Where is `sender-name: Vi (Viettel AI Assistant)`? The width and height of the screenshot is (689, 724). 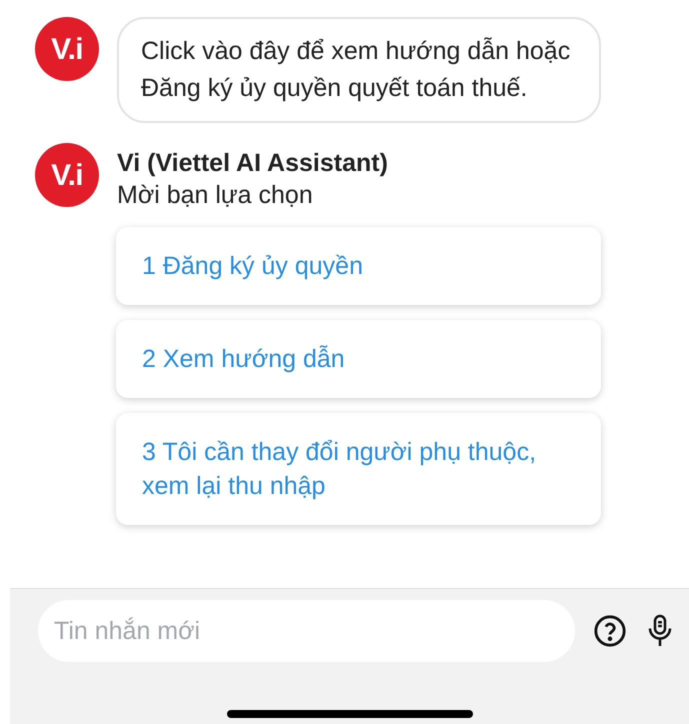 sender-name: Vi (Viettel AI Assistant) is located at coordinates (253, 163).